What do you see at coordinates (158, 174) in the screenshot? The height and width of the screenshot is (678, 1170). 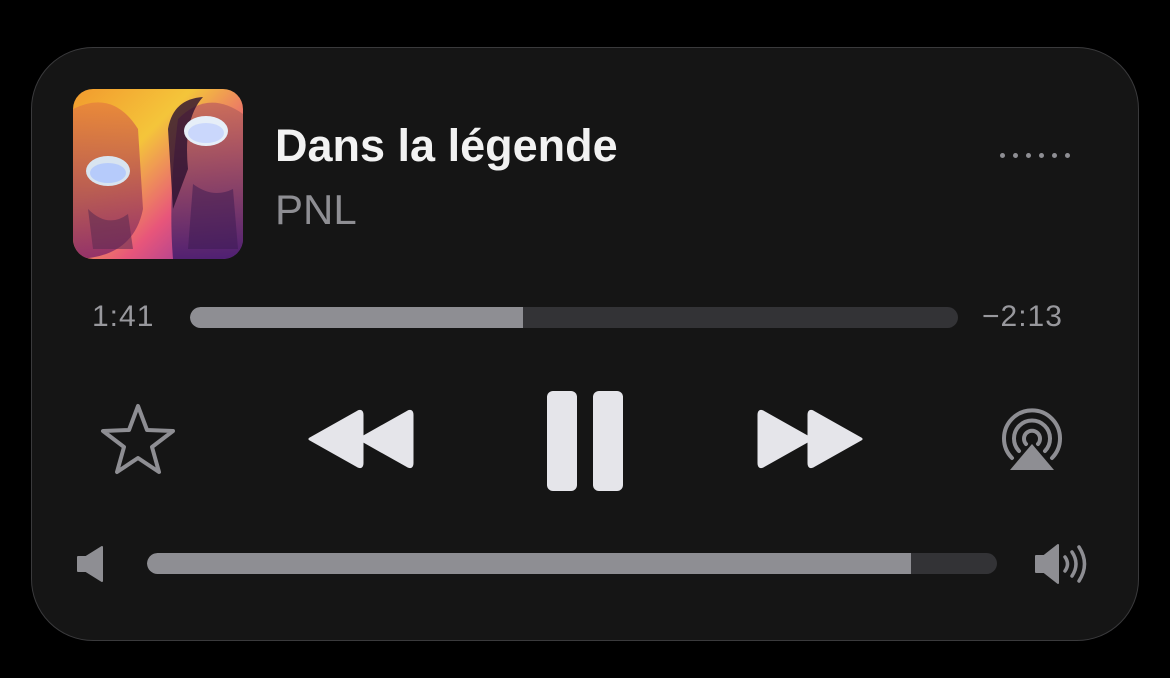 I see `album-artwork` at bounding box center [158, 174].